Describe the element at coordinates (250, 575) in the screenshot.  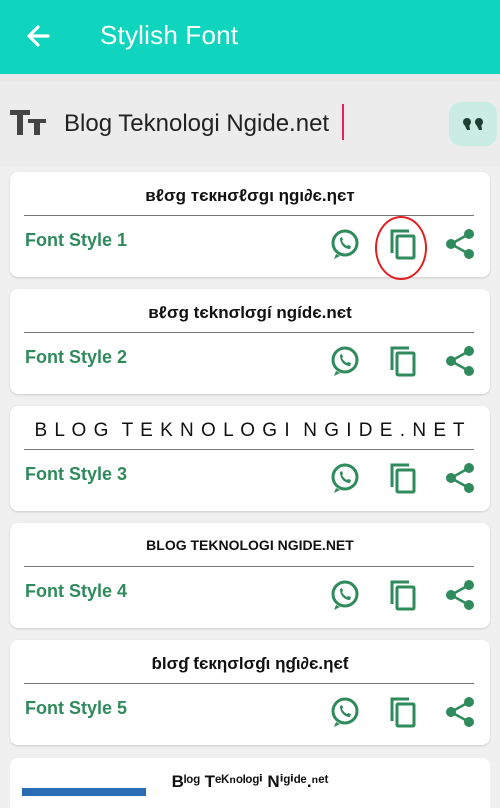
I see `font-style-card: BLOG TEKNOLOGI NGIDE.NET Font Style 4` at that location.